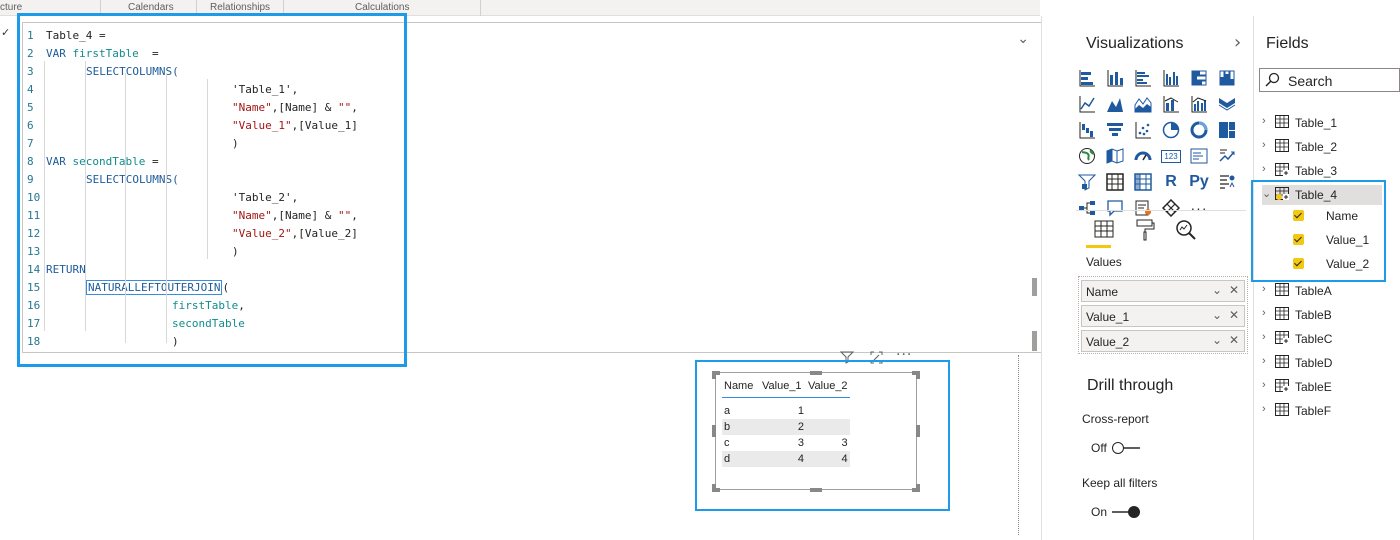 The width and height of the screenshot is (1400, 540). What do you see at coordinates (1126, 448) in the screenshot?
I see `cross-report-toggle` at bounding box center [1126, 448].